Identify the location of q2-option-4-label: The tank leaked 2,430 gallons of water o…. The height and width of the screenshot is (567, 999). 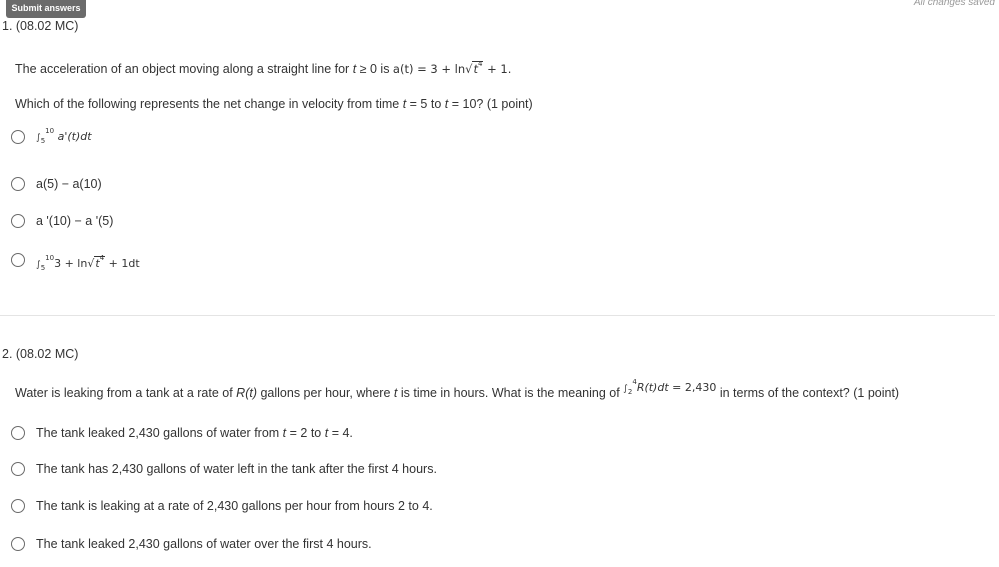
(204, 544).